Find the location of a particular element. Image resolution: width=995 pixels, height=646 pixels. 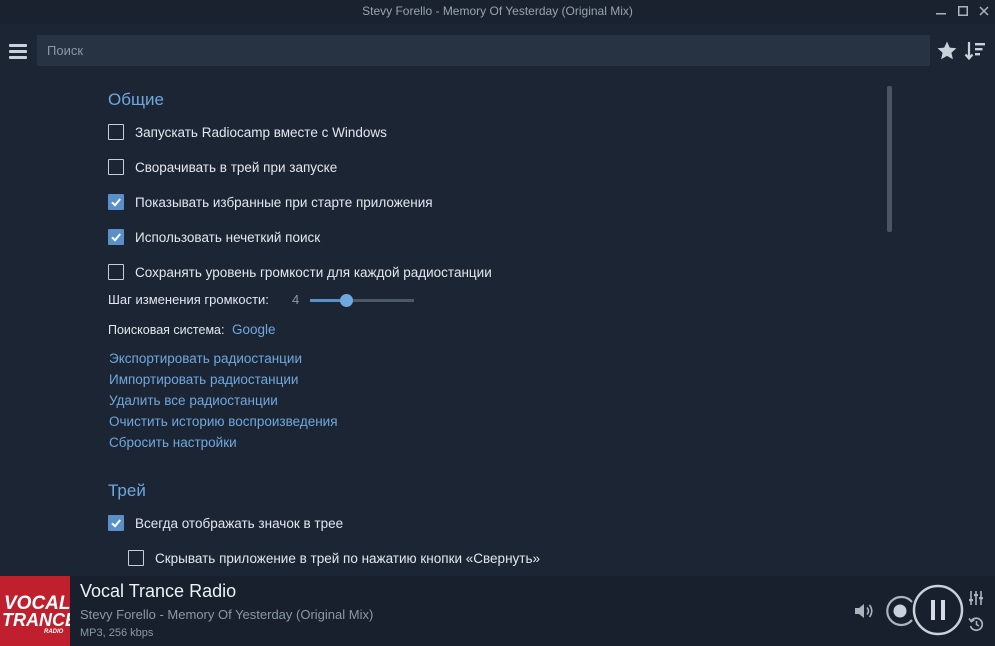

checkbox-always-show-tray: Всегда отображать значок в трее is located at coordinates (225, 523).